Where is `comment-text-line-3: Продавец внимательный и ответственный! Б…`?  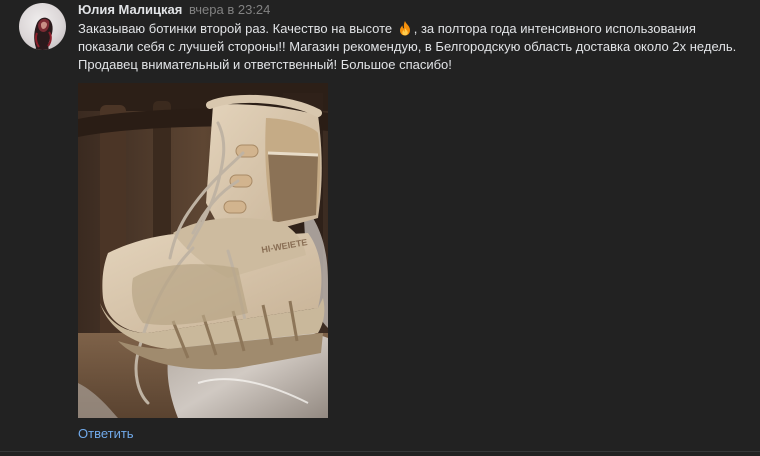 comment-text-line-3: Продавец внимательный и ответственный! Б… is located at coordinates (265, 64).